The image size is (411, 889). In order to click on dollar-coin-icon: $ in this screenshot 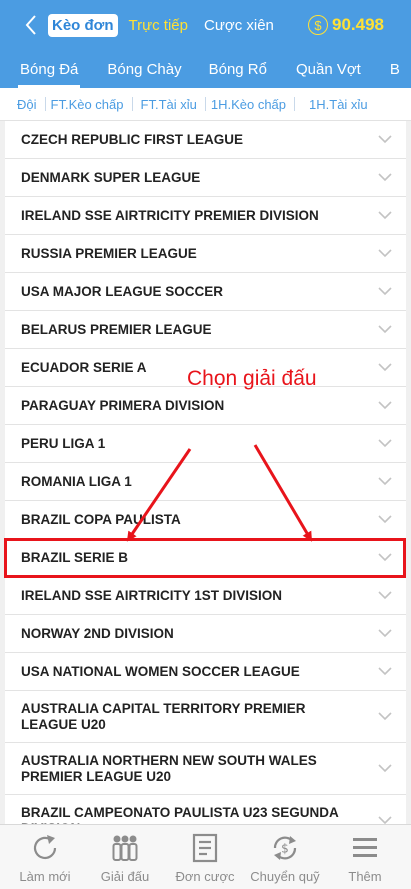, I will do `click(318, 25)`.